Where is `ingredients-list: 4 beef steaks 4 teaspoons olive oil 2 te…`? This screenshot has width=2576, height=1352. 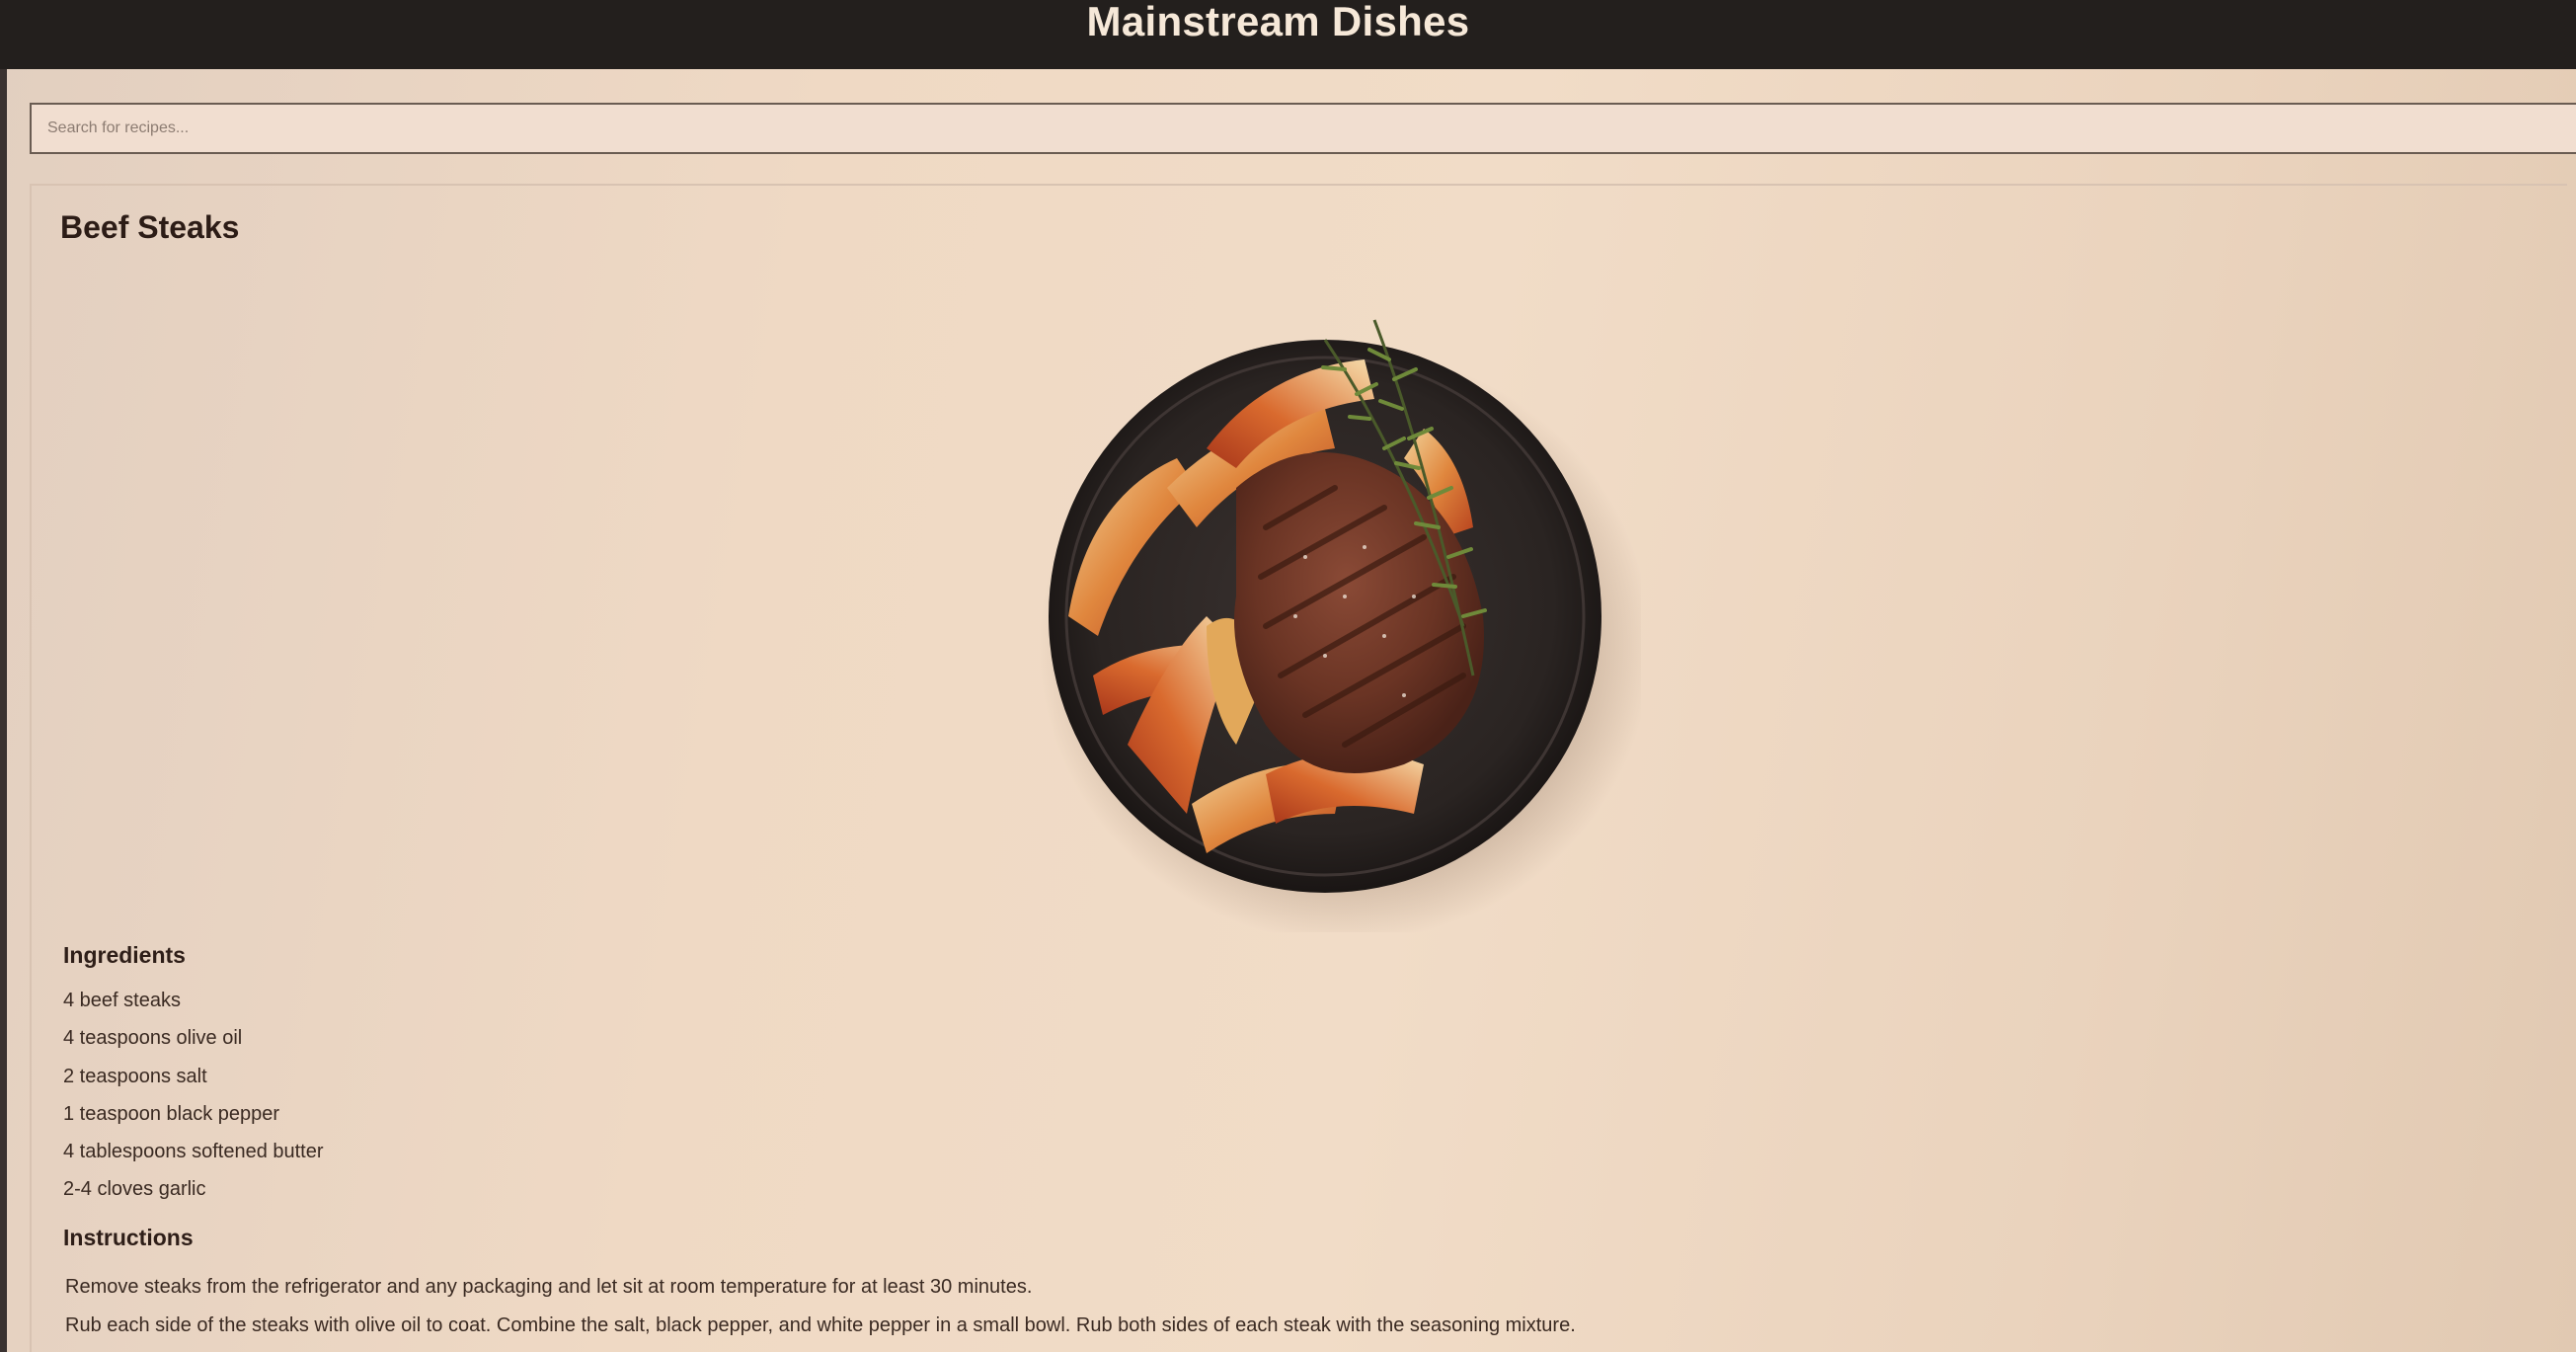 ingredients-list: 4 beef steaks 4 teaspoons olive oil 2 te… is located at coordinates (193, 1096).